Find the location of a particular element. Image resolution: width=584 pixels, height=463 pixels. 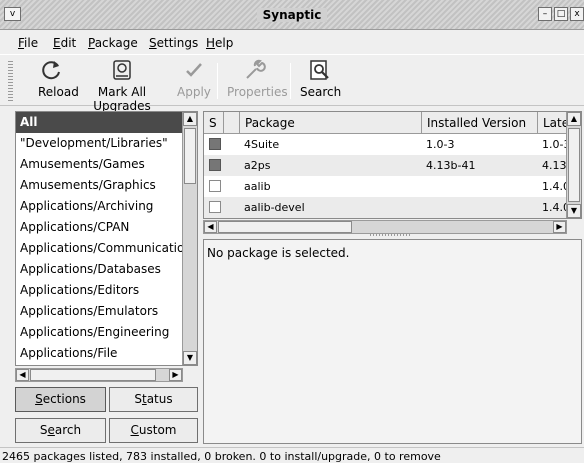

package-name: aalib is located at coordinates (257, 186).